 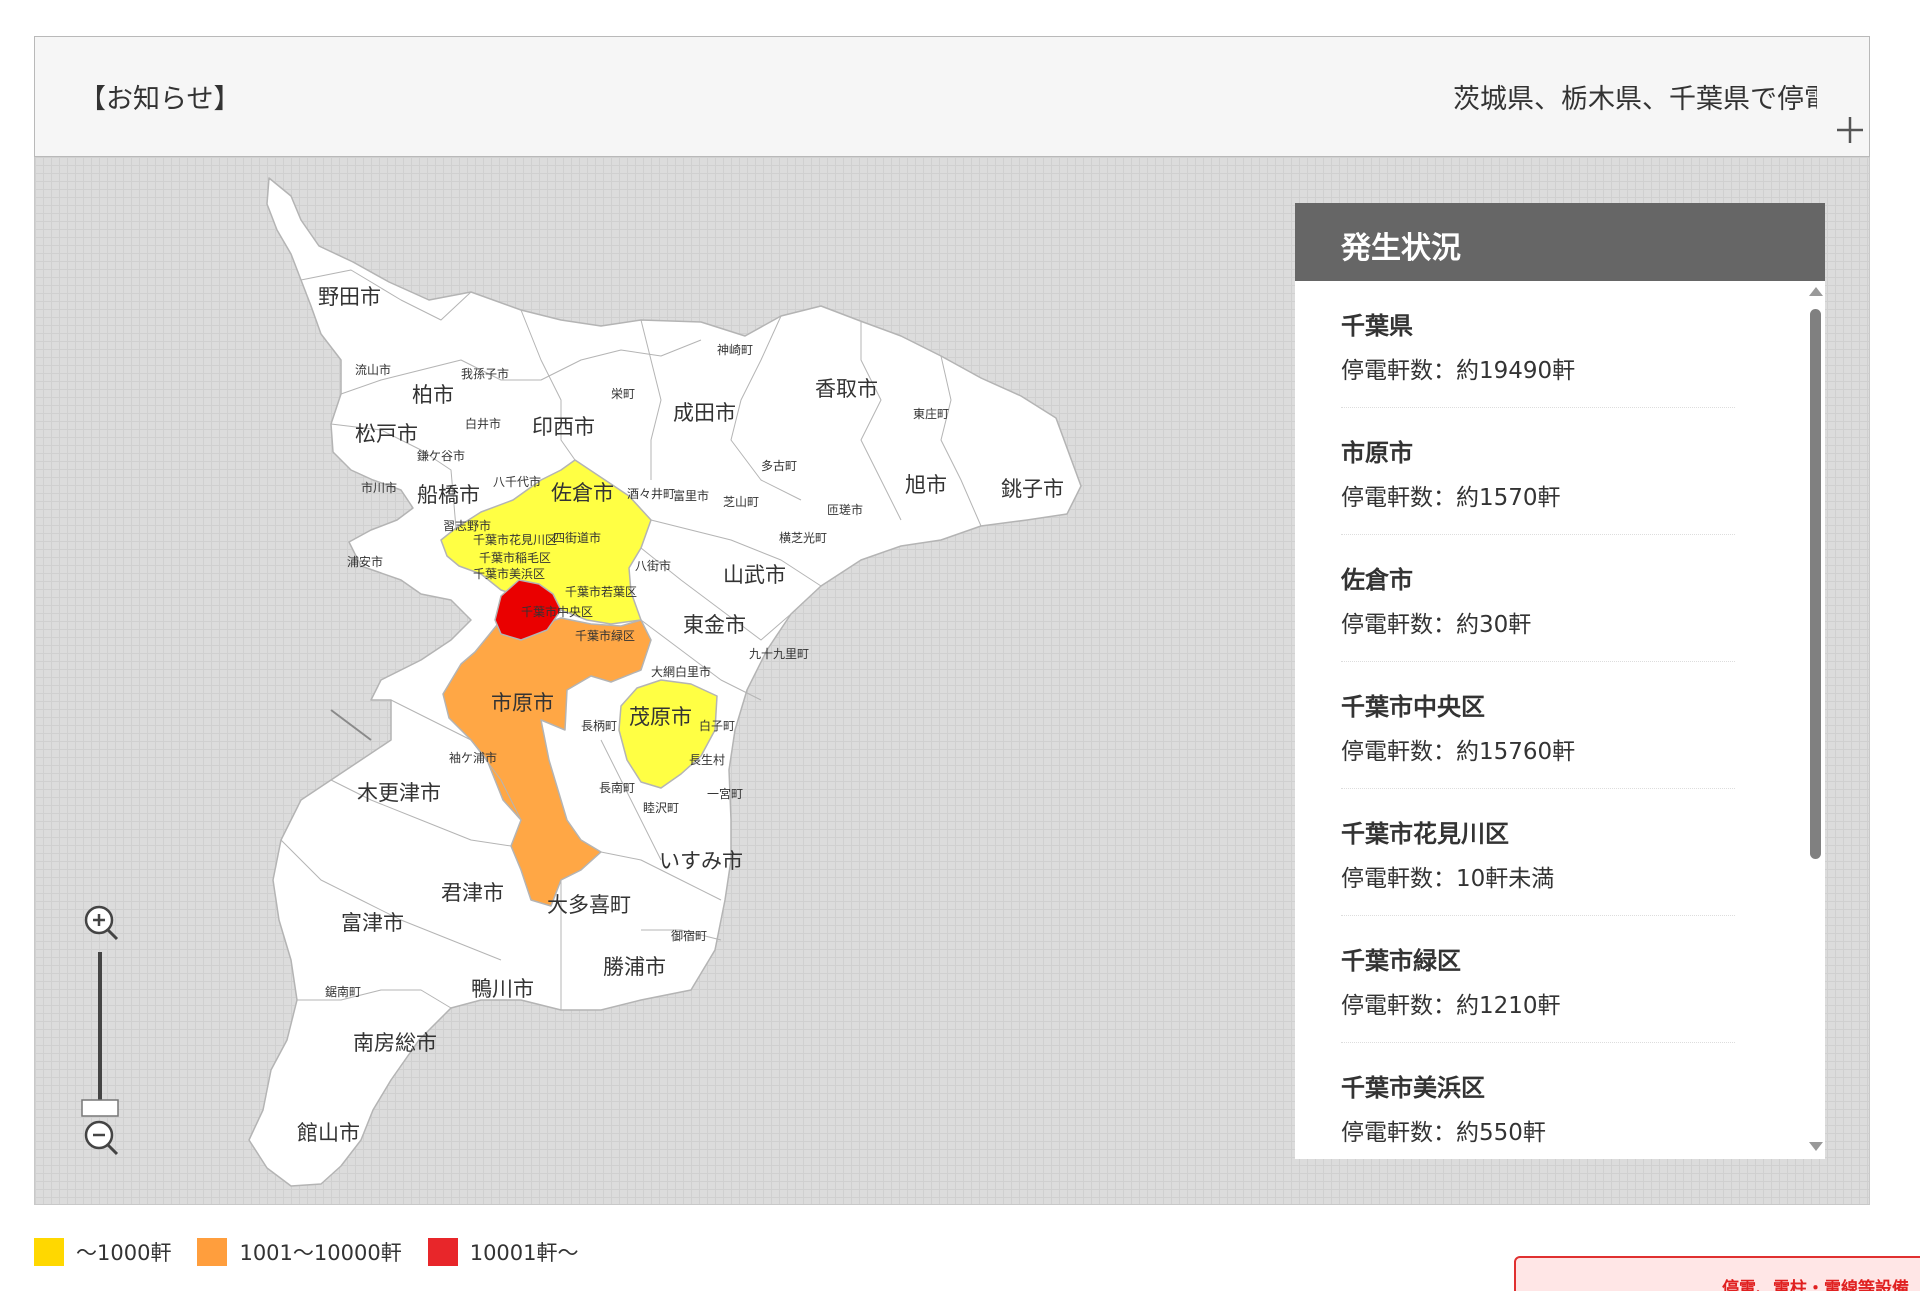 What do you see at coordinates (704, 413) in the screenshot?
I see `map-label: 成田市` at bounding box center [704, 413].